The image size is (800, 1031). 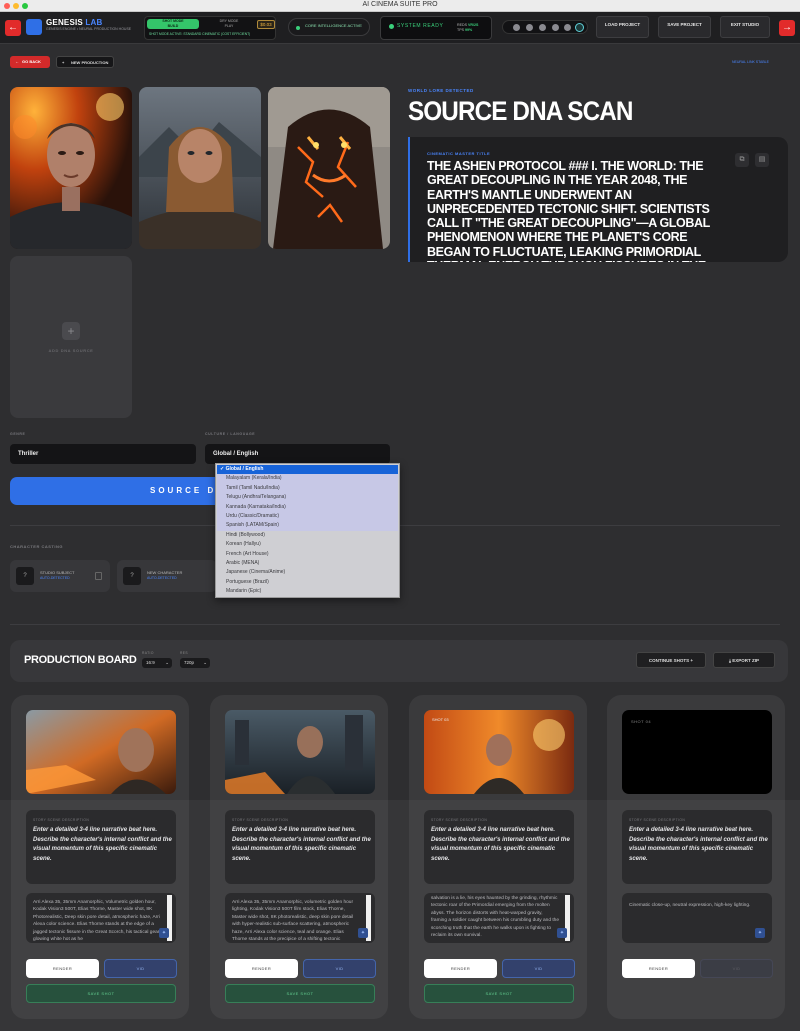 I want to click on shot-badge: SHOT 04, so click(x=641, y=721).